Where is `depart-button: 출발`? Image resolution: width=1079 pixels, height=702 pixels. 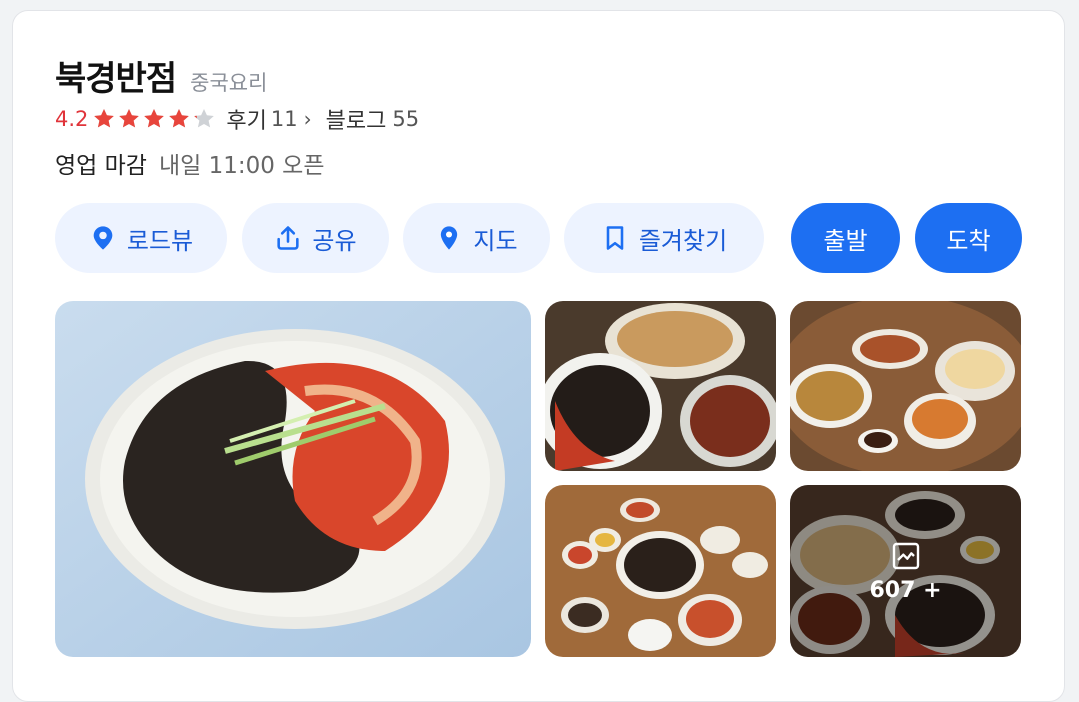 depart-button: 출발 is located at coordinates (845, 238).